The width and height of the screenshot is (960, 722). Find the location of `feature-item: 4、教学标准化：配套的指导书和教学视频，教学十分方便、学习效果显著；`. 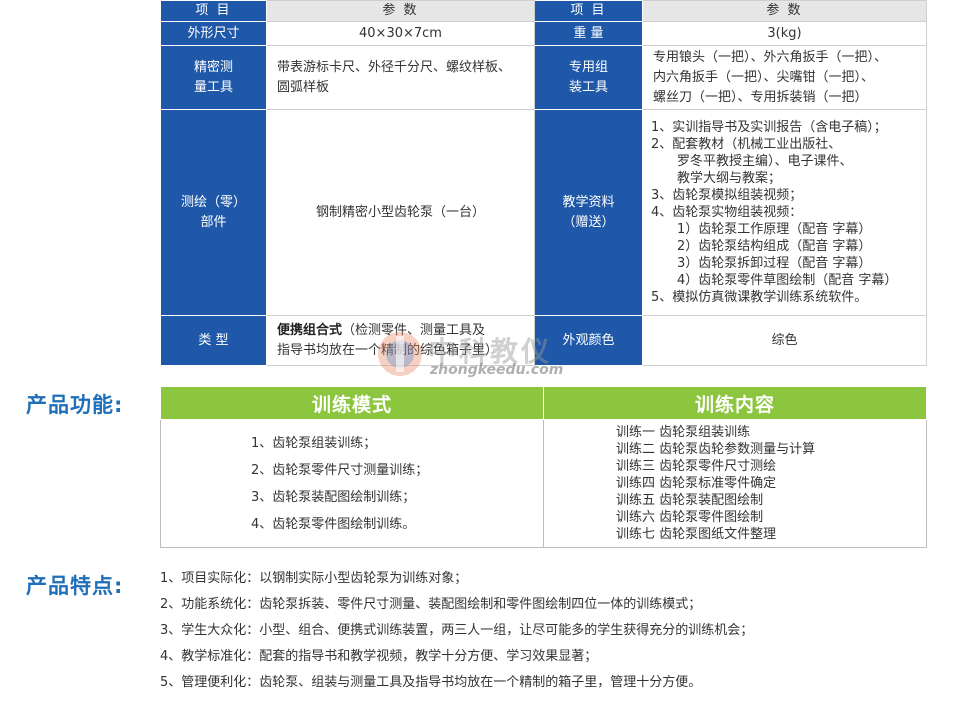

feature-item: 4、教学标准化：配套的指导书和教学视频，教学十分方便、学习效果显著； is located at coordinates (379, 656).